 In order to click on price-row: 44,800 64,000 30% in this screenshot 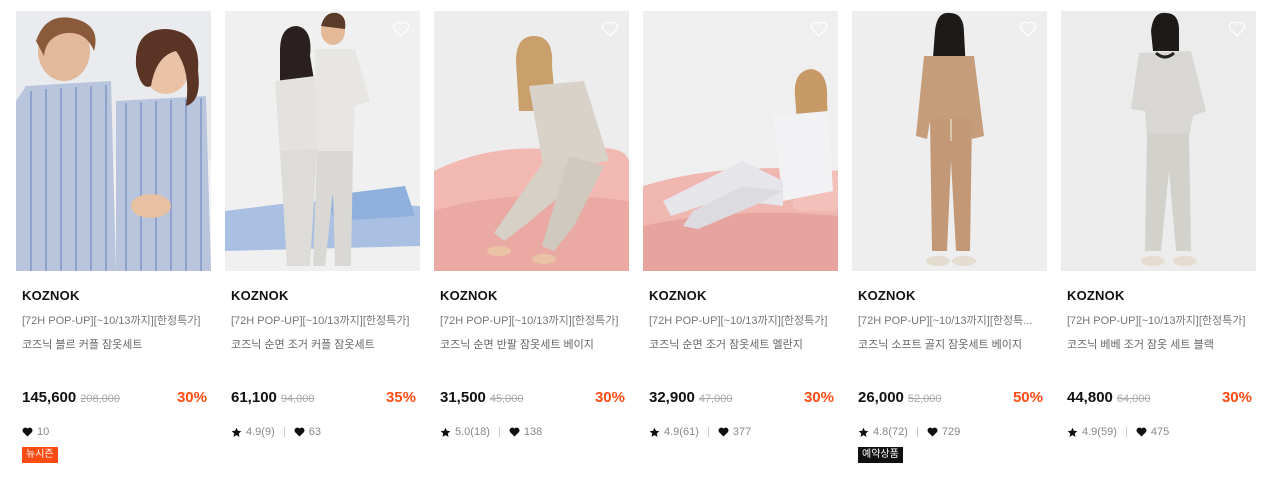, I will do `click(1159, 398)`.